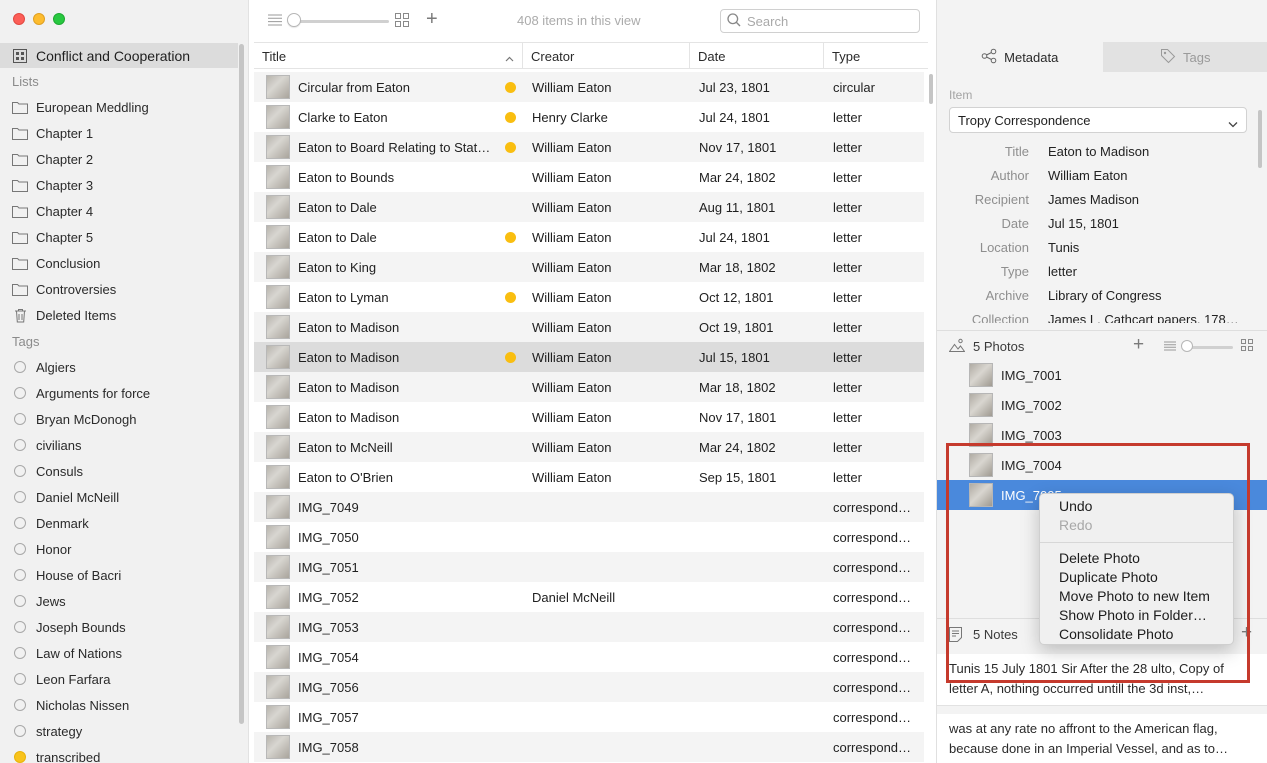 This screenshot has width=1267, height=763. I want to click on tag-item: Law of Nations, so click(119, 653).